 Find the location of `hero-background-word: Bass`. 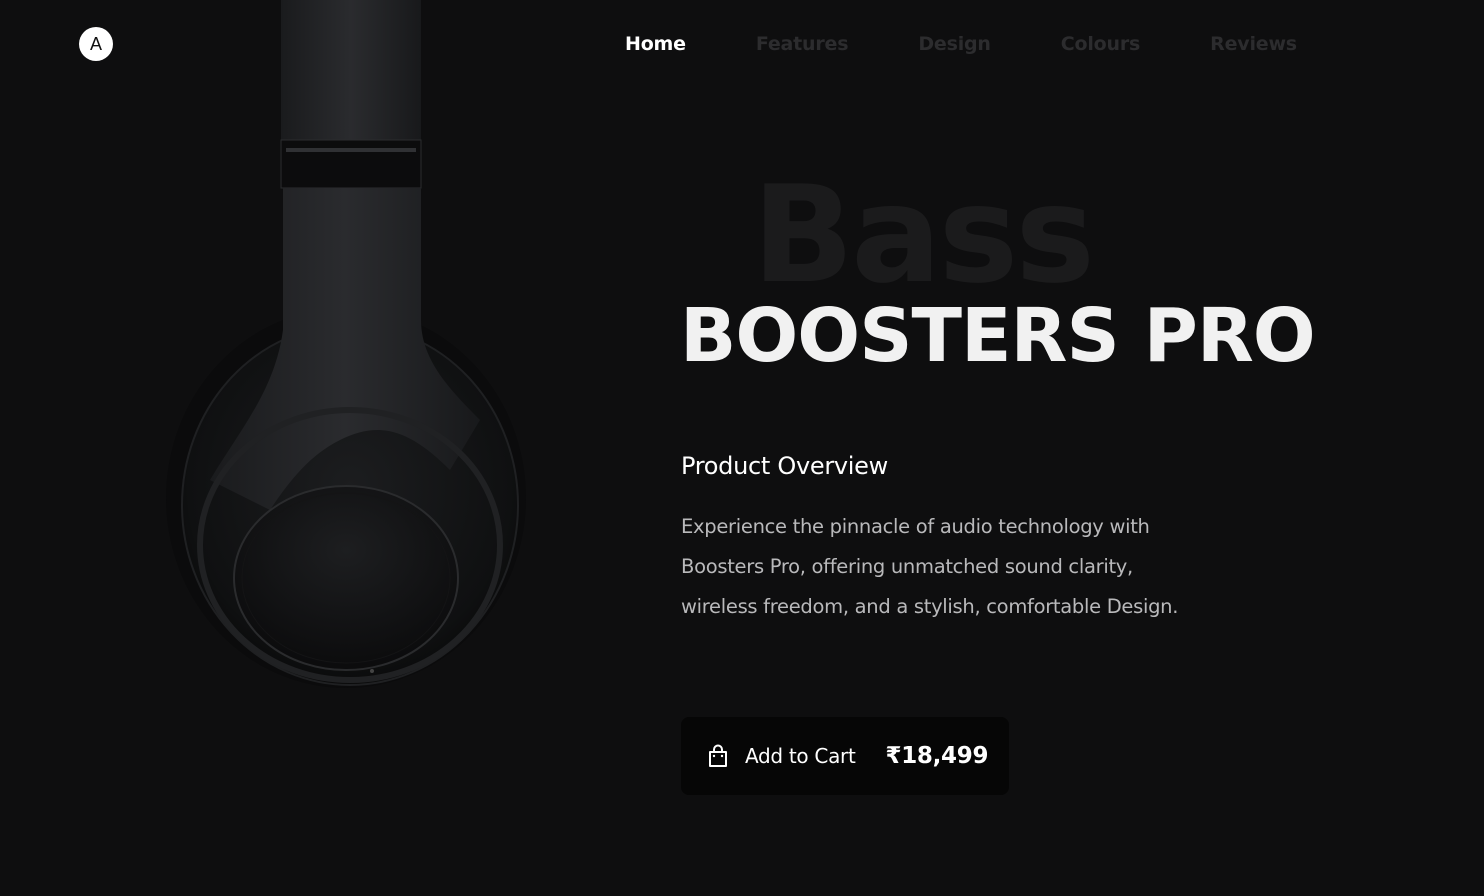

hero-background-word: Bass is located at coordinates (923, 235).